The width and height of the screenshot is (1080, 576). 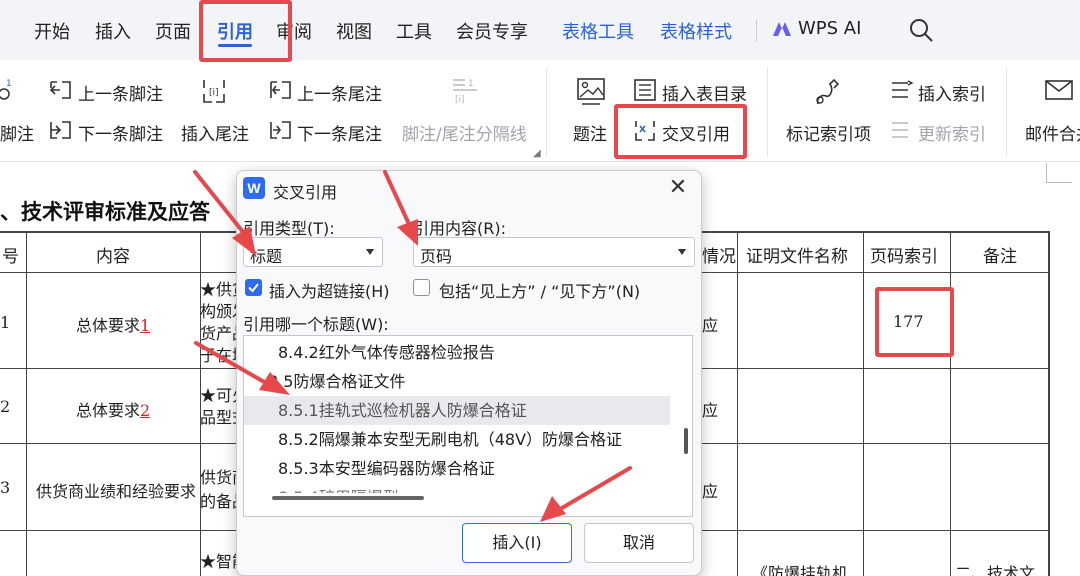 I want to click on wps-ai-icon, so click(x=782, y=29).